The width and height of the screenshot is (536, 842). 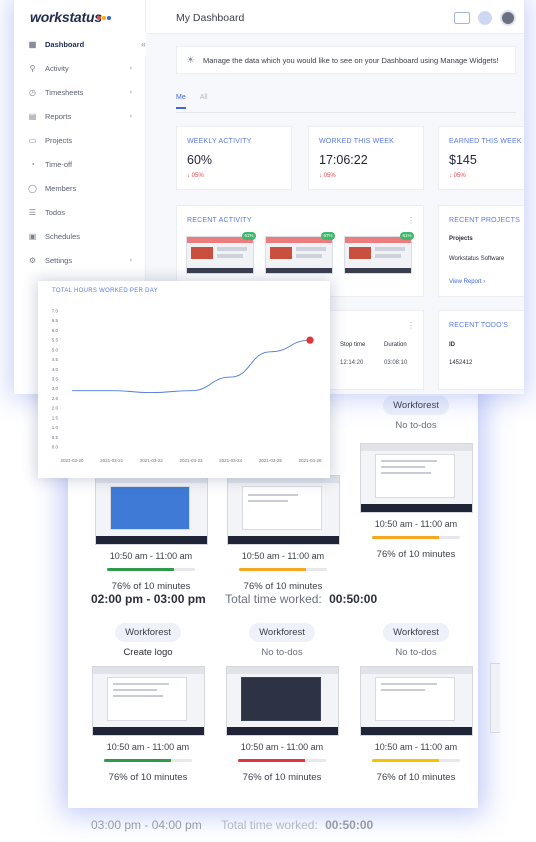 I want to click on sidebar-item-label: Projects, so click(x=59, y=140).